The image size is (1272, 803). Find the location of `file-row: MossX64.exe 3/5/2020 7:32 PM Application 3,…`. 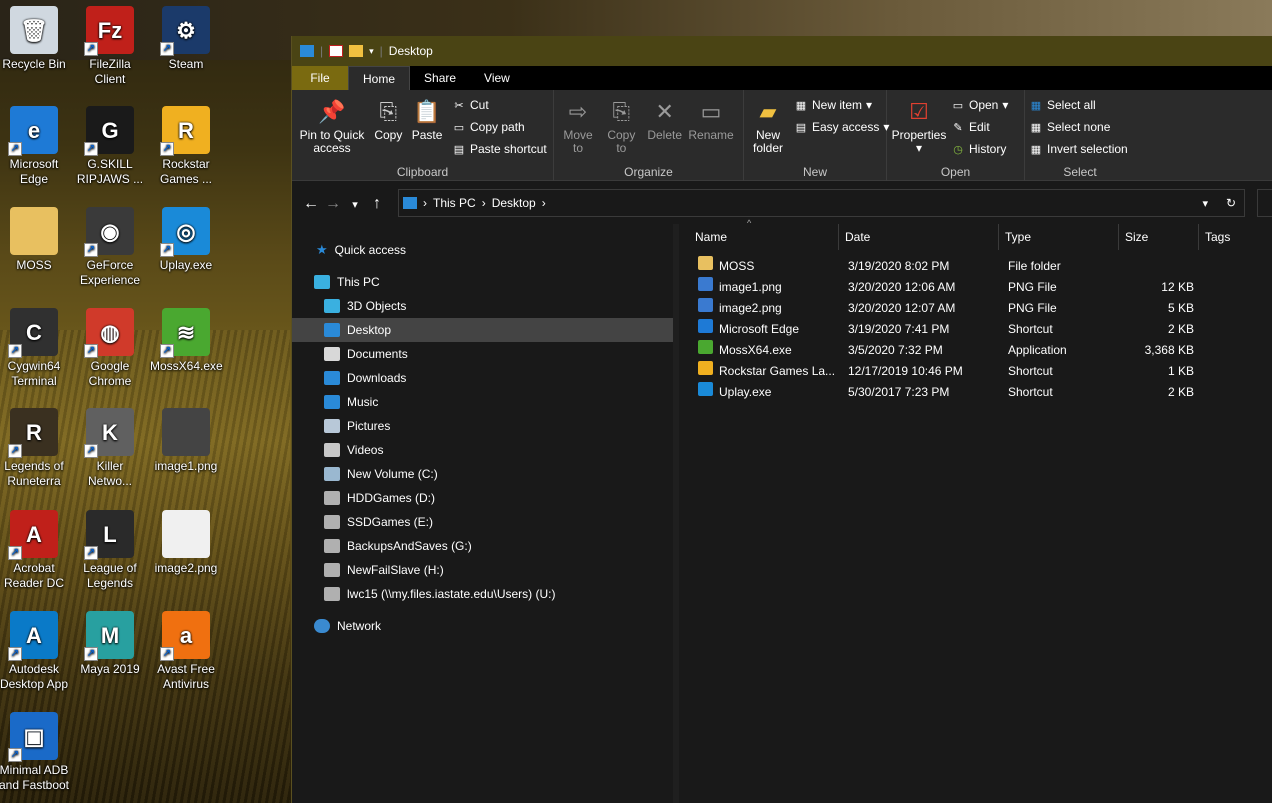

file-row: MossX64.exe 3/5/2020 7:32 PM Application 3,… is located at coordinates (975, 350).